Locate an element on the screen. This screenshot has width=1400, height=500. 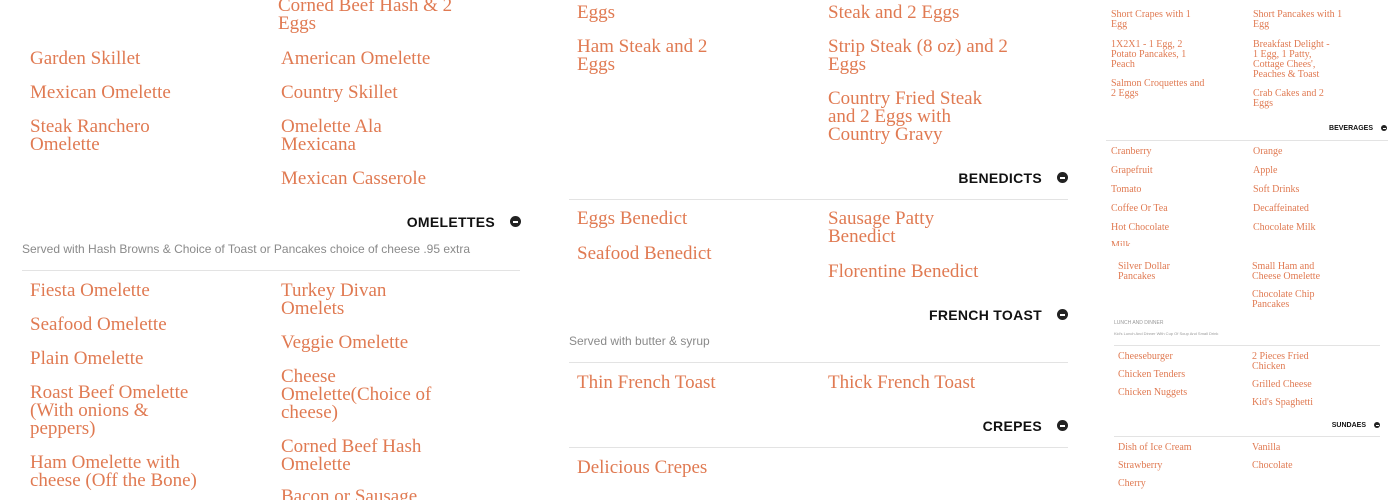
menu-item: Mexican Casserole is located at coordinates (381, 178).